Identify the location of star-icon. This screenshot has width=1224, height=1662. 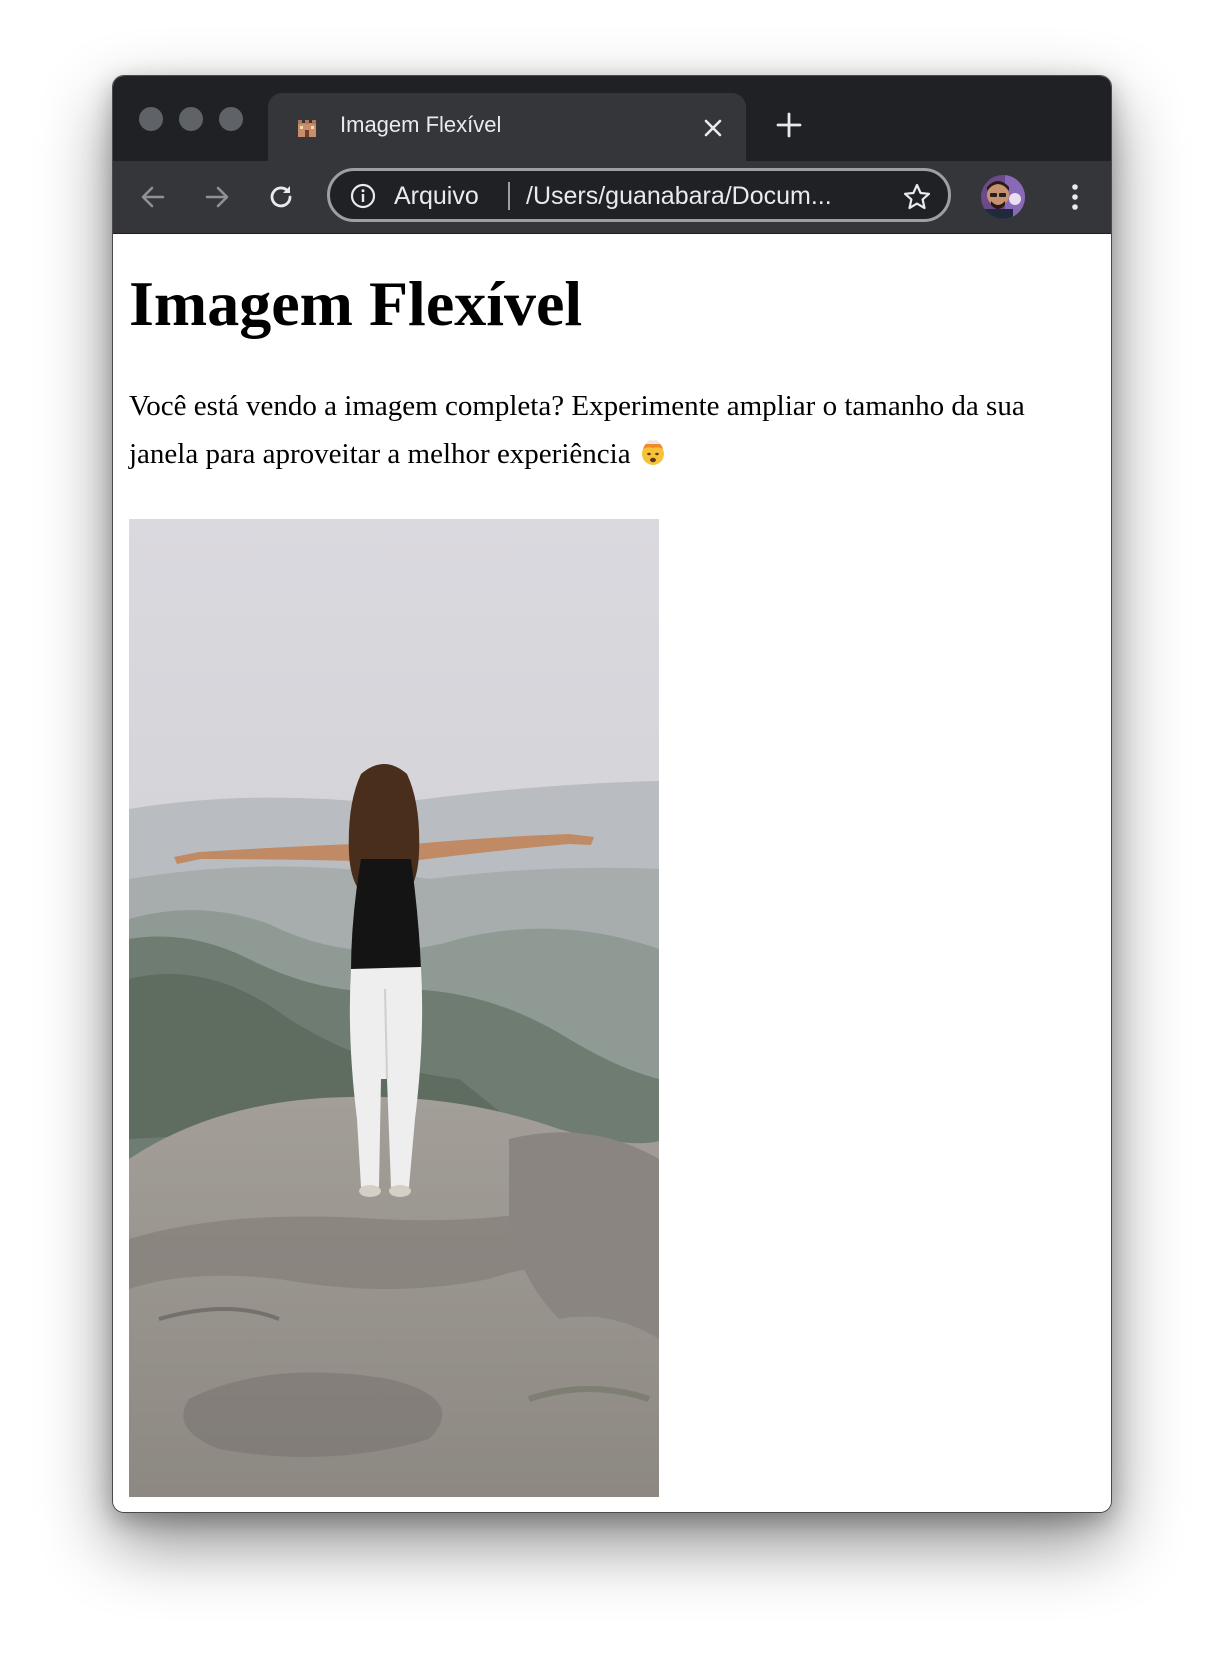
(917, 197).